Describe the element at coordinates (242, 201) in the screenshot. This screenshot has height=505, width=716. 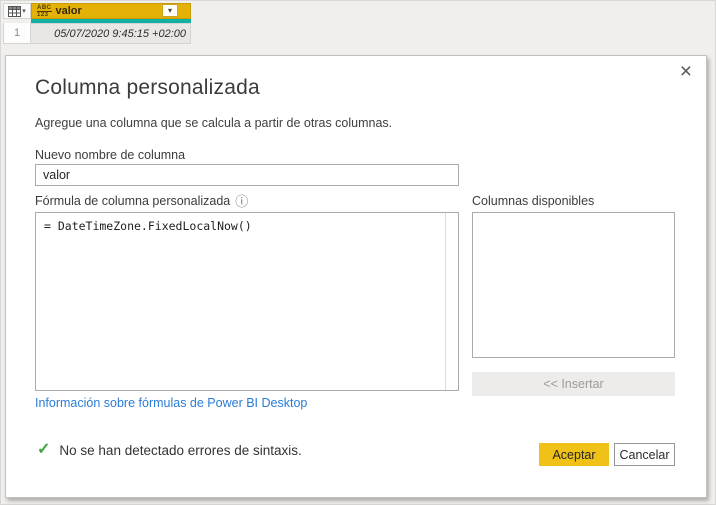
I see `info-icon: ⓘ` at that location.